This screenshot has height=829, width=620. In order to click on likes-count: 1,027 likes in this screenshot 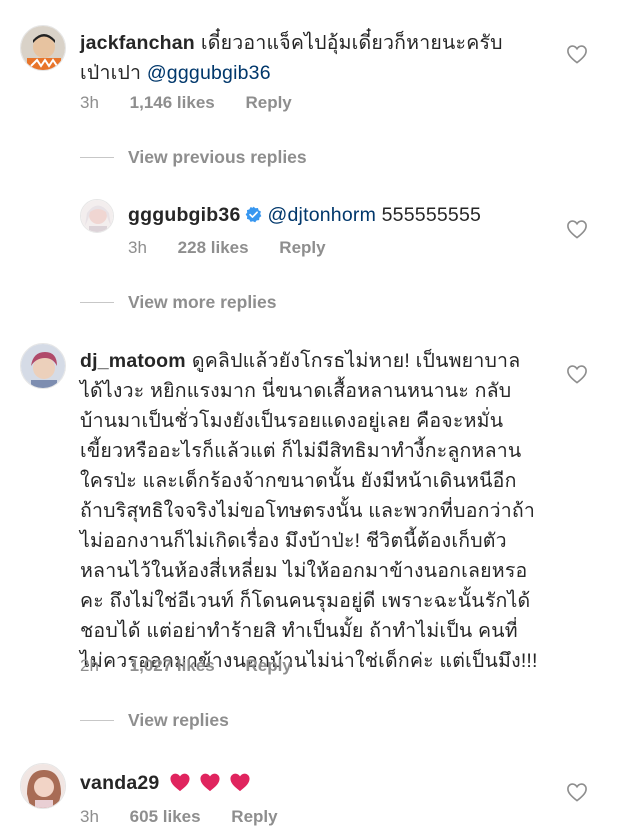, I will do `click(172, 666)`.